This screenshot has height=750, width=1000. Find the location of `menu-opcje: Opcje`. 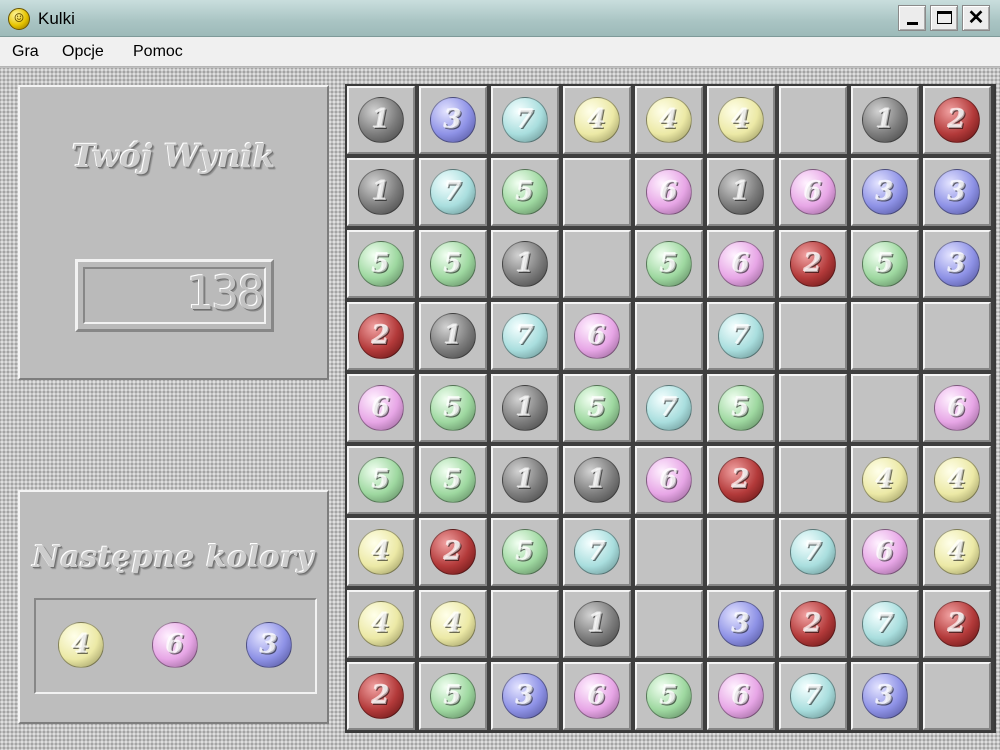

menu-opcje: Opcje is located at coordinates (83, 52).